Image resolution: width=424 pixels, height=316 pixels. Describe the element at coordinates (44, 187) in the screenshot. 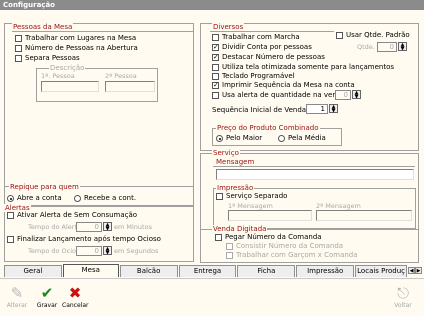

I see `repique-title: Repique para quem` at that location.